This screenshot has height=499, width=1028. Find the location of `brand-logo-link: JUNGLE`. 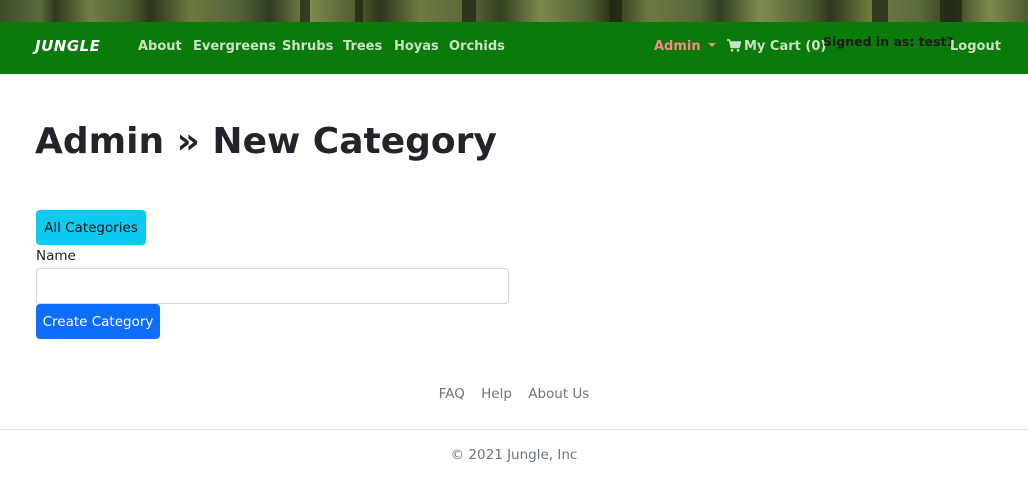

brand-logo-link: JUNGLE is located at coordinates (67, 46).